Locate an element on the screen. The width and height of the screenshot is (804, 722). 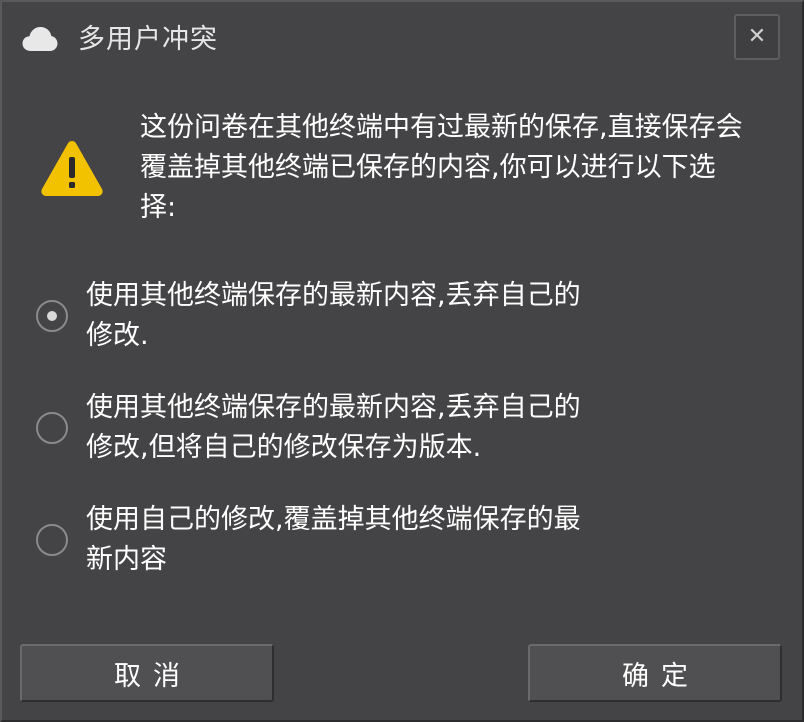
message-line: 择: is located at coordinates (158, 207).